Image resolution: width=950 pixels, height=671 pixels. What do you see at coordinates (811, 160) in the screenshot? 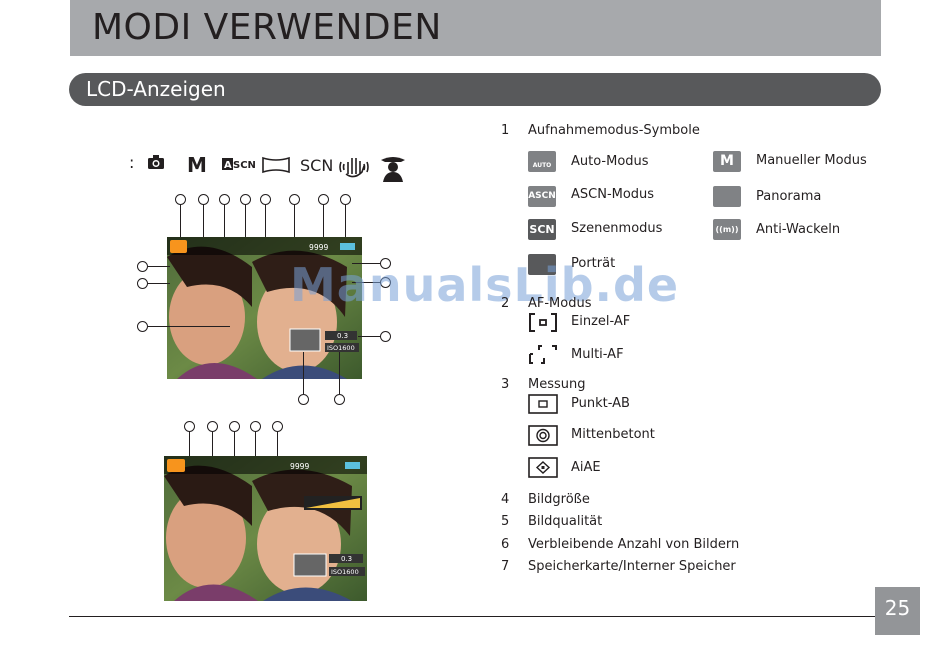
I see `legend-label: Manueller Modus` at bounding box center [811, 160].